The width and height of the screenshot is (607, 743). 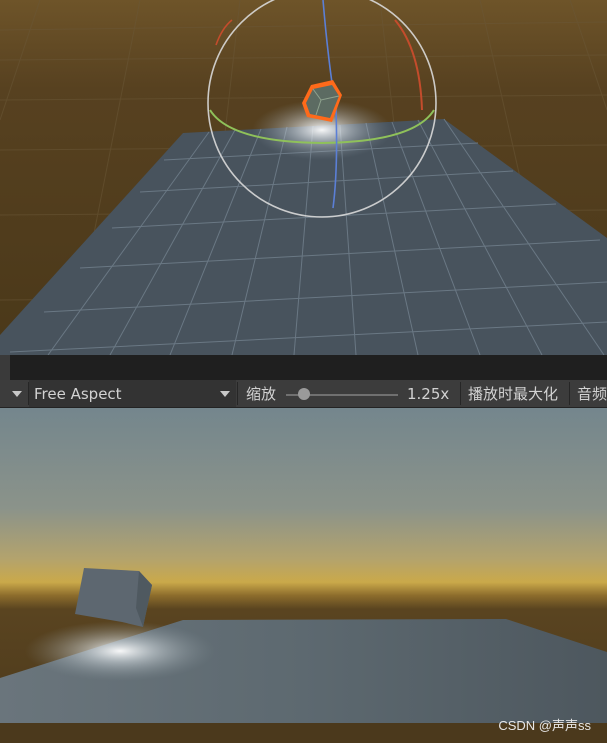 I want to click on mute-audio-button: 音频, so click(x=592, y=393).